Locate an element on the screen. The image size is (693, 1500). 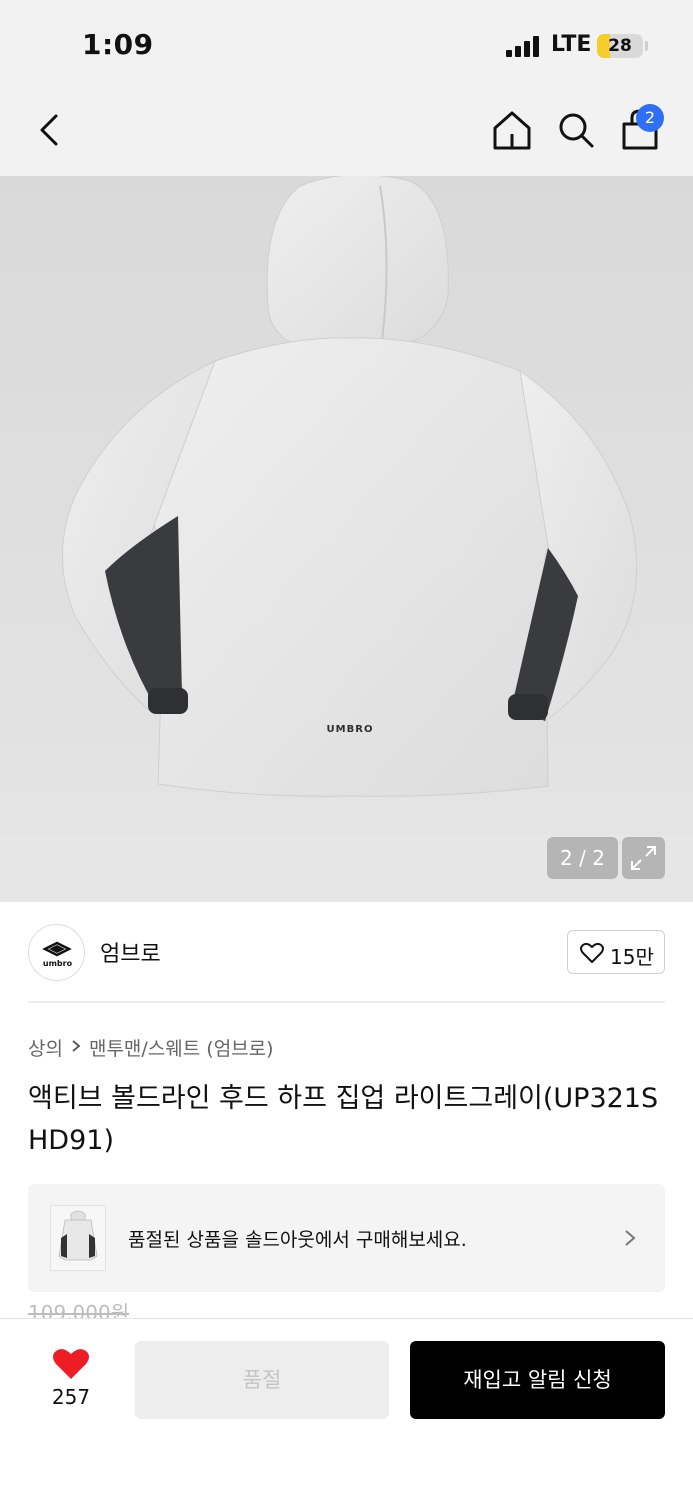
hoodie-thumbnail-image is located at coordinates (78, 1238).